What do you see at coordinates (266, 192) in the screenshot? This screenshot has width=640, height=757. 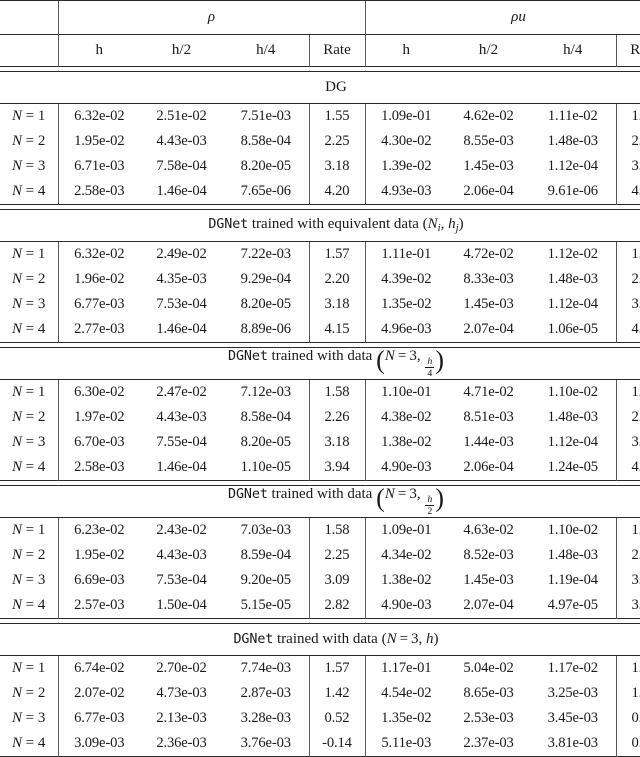 I see `cell-rho-h4: 7.65e-06` at bounding box center [266, 192].